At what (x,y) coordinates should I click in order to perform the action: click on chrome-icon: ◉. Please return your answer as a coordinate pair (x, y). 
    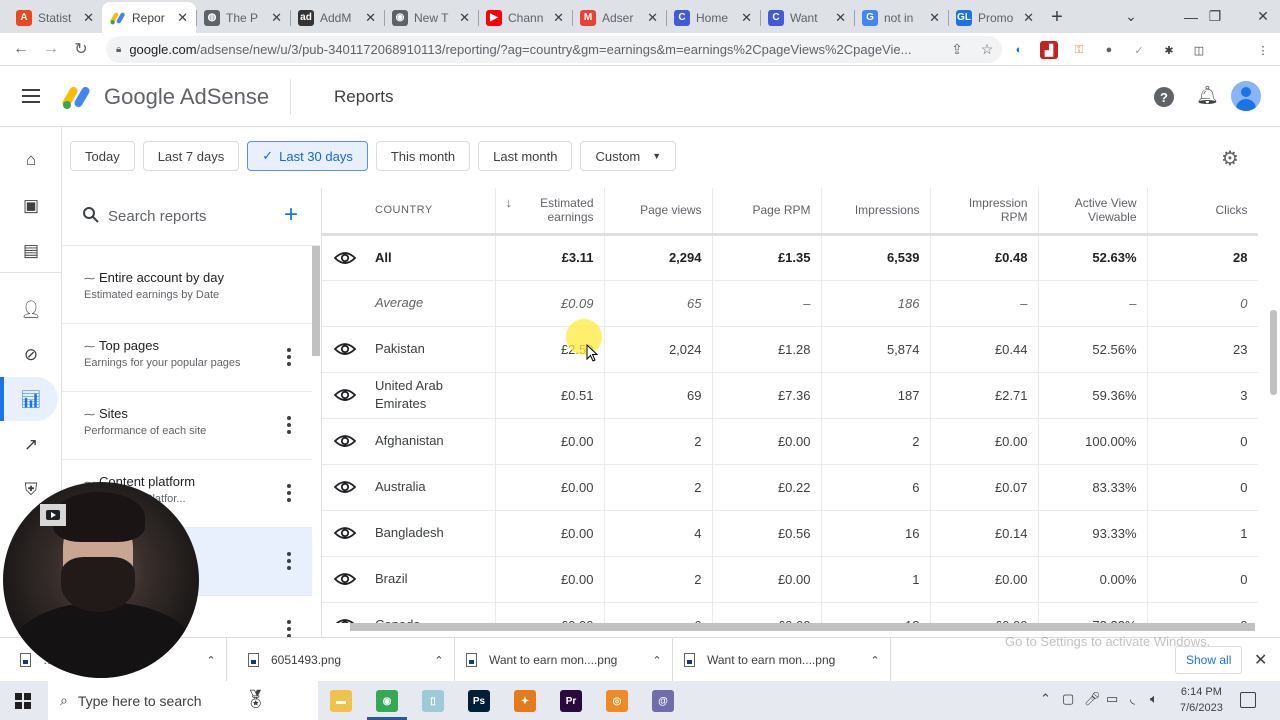
    Looking at the image, I should click on (387, 701).